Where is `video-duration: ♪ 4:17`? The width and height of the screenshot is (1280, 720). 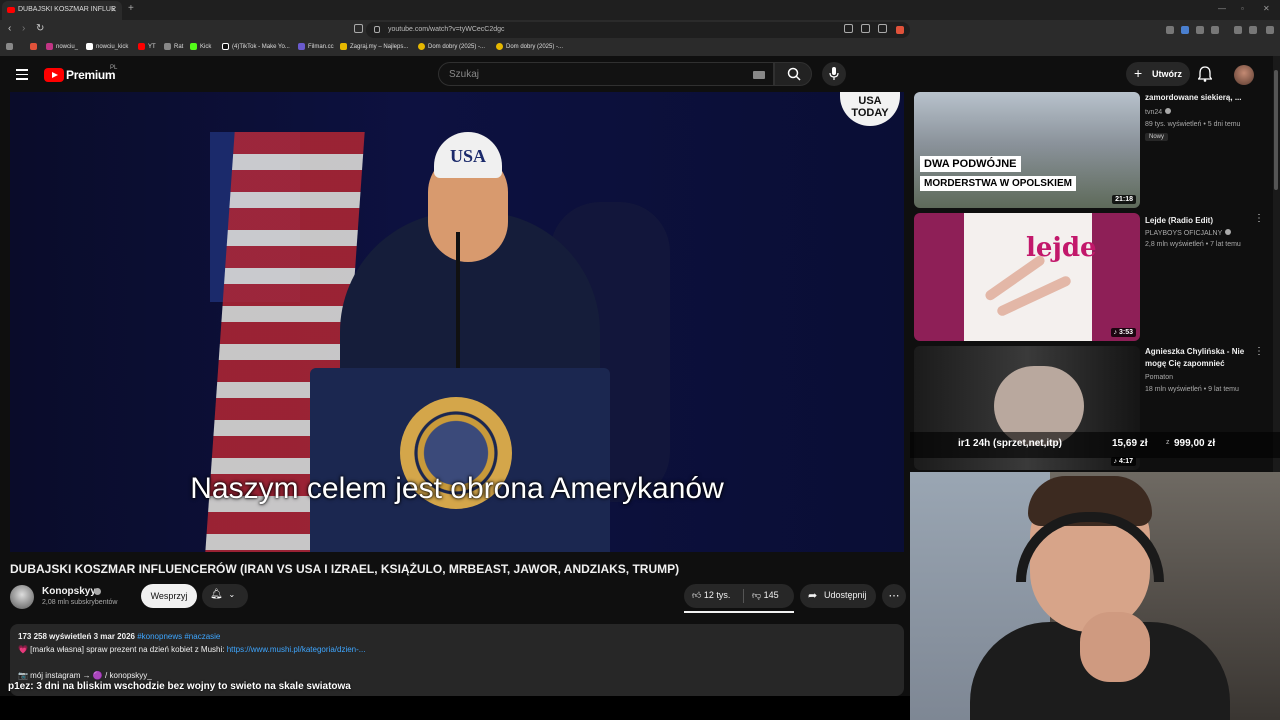
video-duration: ♪ 4:17 is located at coordinates (1123, 461).